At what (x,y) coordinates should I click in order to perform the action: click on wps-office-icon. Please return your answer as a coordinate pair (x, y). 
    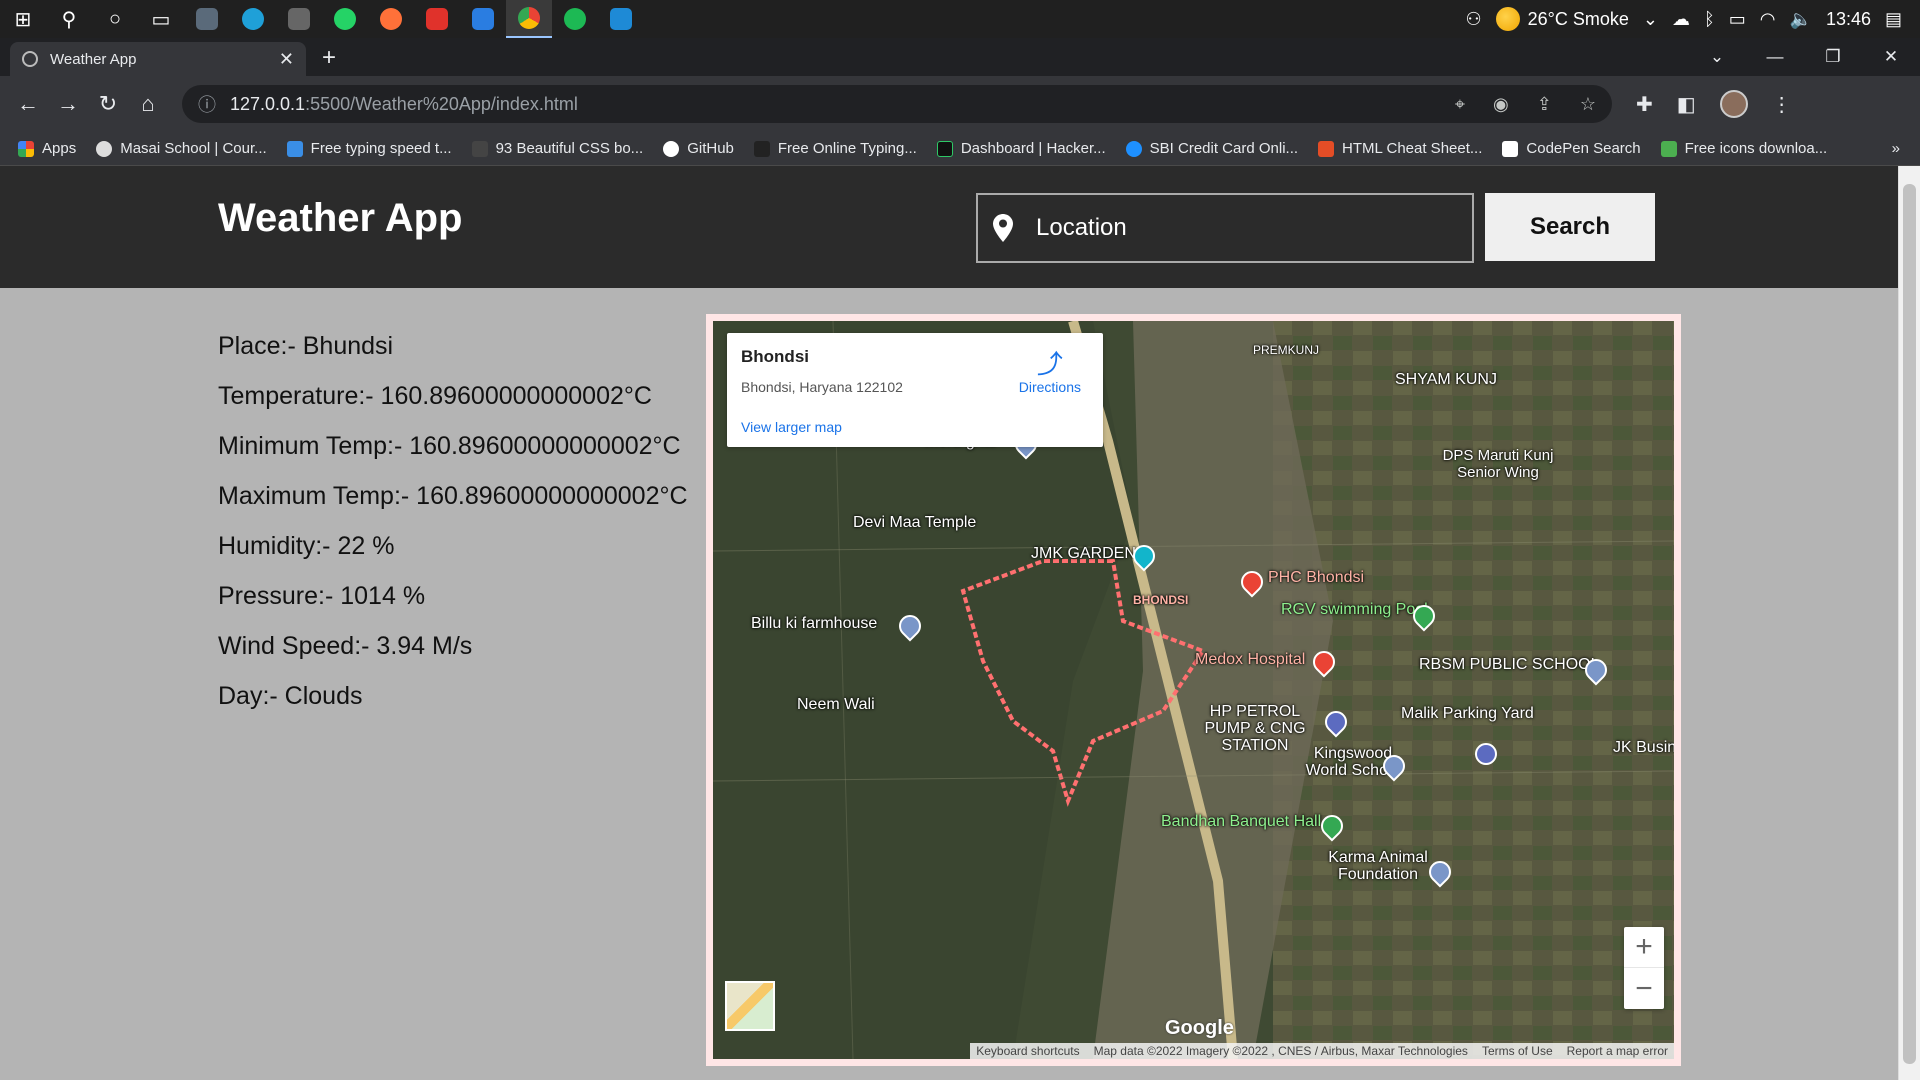
    Looking at the image, I should click on (437, 19).